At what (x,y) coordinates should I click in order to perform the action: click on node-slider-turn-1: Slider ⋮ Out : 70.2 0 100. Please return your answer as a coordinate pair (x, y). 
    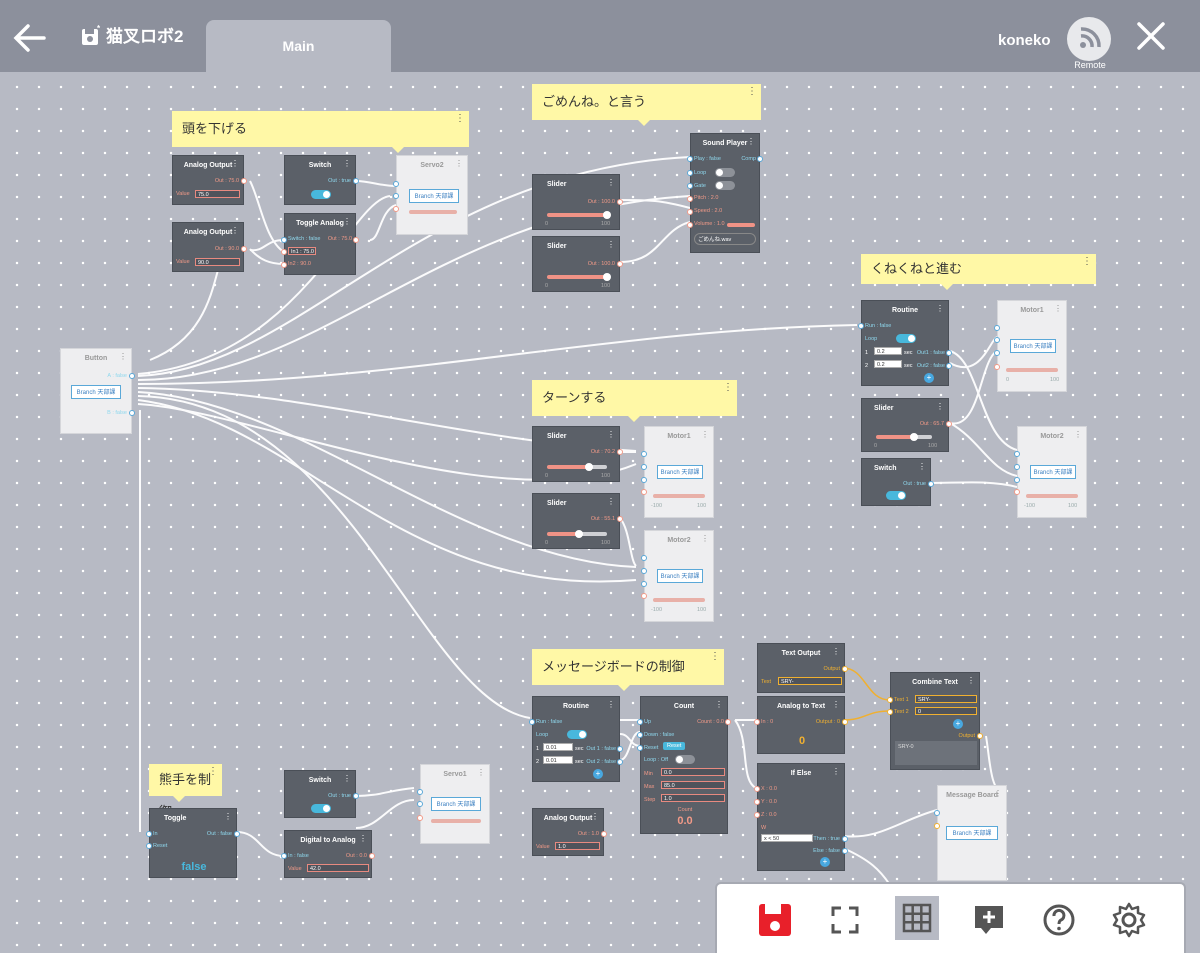
    Looking at the image, I should click on (577, 454).